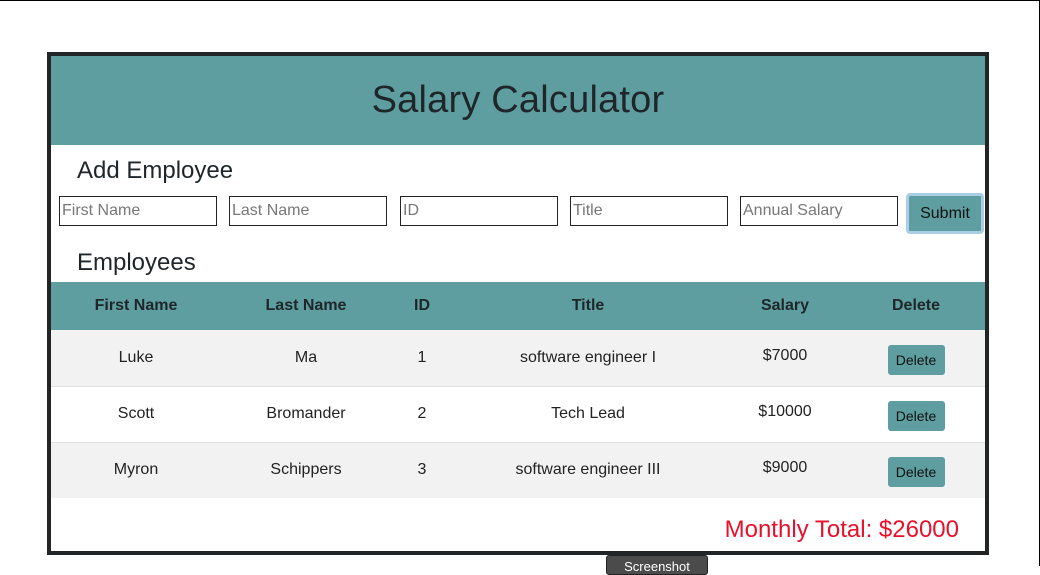 The height and width of the screenshot is (575, 1040). I want to click on page-title: Salary Calculator, so click(518, 100).